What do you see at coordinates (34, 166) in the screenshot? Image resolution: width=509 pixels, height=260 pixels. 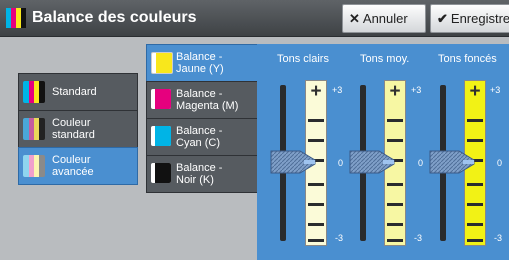 I see `advanced-color-swatch-icon` at bounding box center [34, 166].